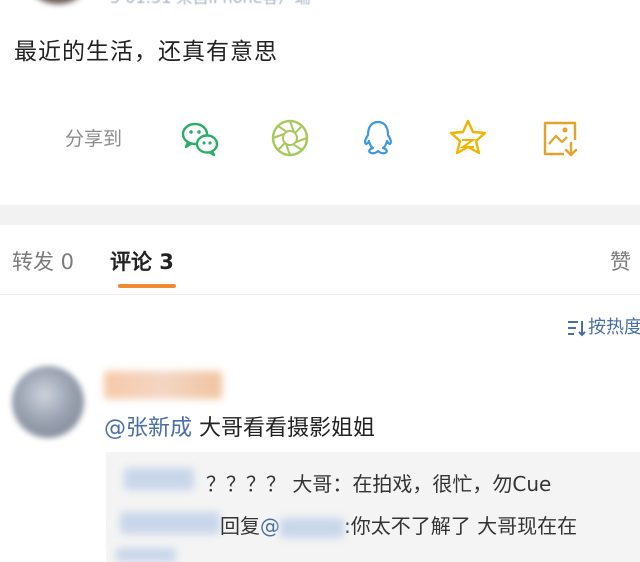 The width and height of the screenshot is (640, 562). I want to click on save-image-icon, so click(560, 138).